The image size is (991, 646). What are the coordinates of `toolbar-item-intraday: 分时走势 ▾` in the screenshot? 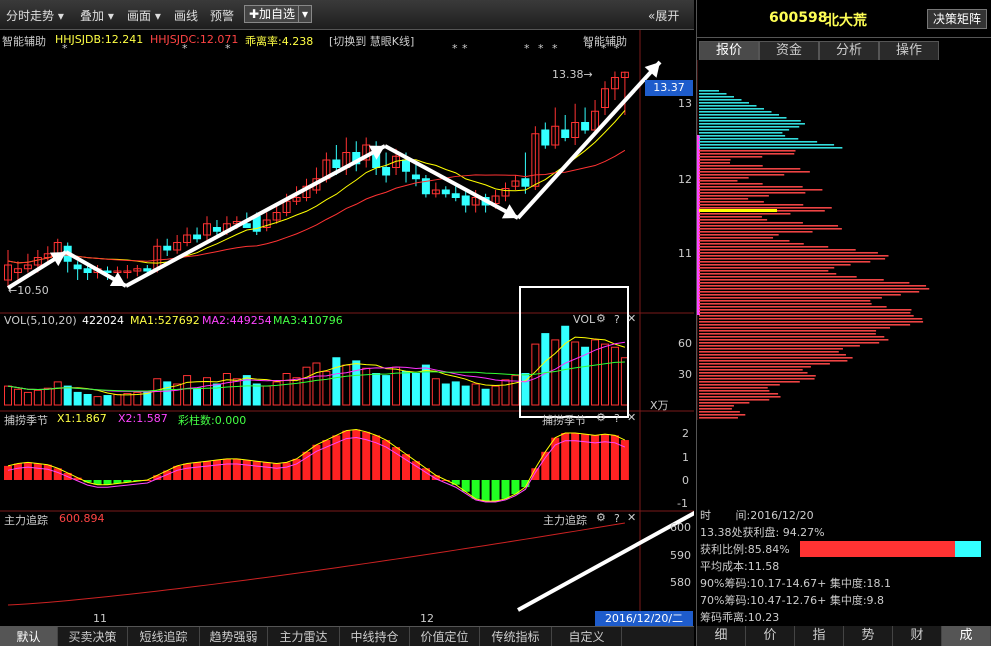 It's located at (35, 15).